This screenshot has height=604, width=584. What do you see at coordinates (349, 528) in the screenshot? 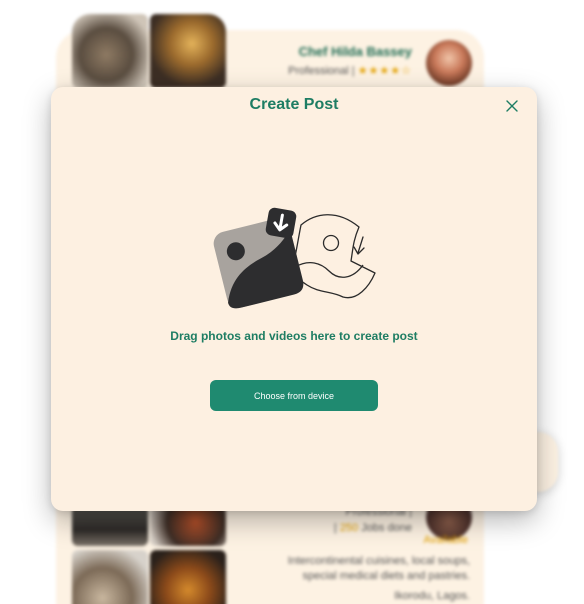
I see `jobs-count: 250` at bounding box center [349, 528].